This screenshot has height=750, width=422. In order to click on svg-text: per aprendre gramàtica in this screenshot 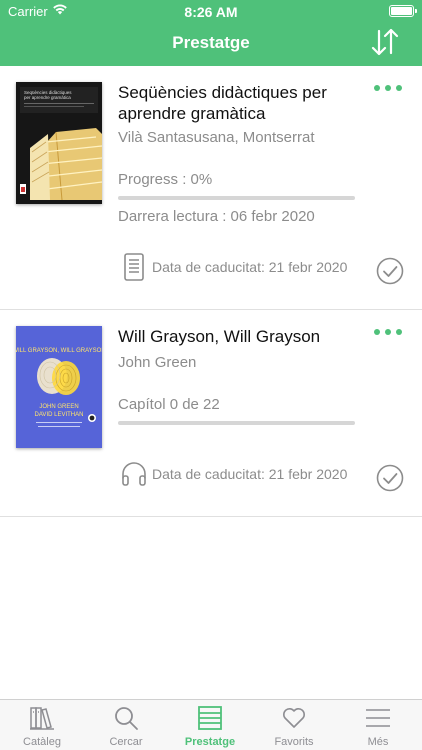, I will do `click(47, 97)`.